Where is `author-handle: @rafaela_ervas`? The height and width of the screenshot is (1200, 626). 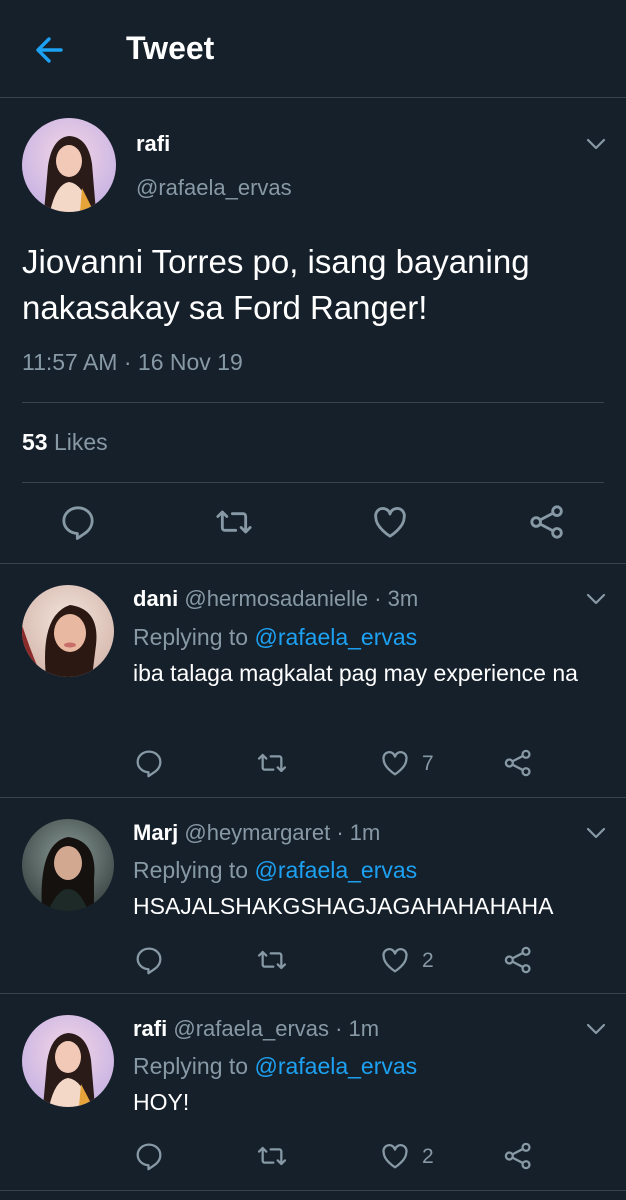 author-handle: @rafaela_ervas is located at coordinates (214, 188).